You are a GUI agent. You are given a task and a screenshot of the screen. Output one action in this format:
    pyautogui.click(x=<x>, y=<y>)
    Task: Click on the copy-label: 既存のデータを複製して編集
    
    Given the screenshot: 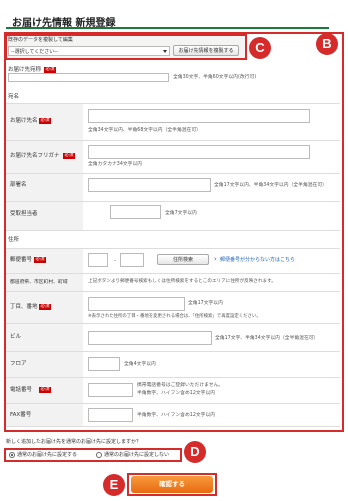 What is the action you would take?
    pyautogui.click(x=40, y=40)
    